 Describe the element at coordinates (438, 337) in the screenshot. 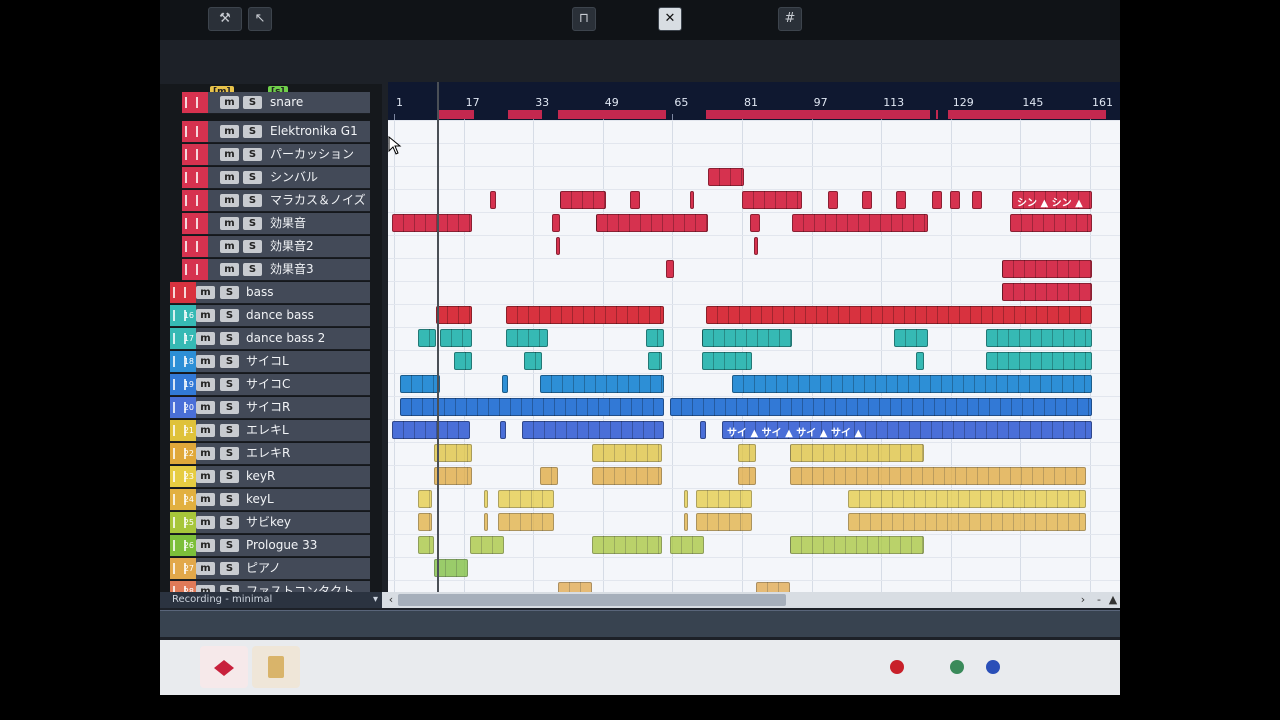

I see `playhead` at that location.